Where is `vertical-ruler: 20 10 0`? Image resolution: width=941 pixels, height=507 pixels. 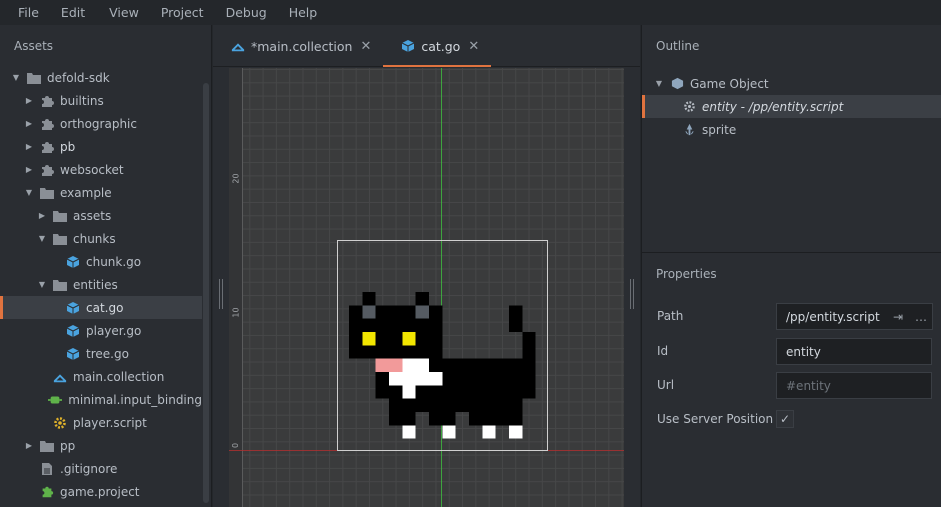
vertical-ruler: 20 10 0 is located at coordinates (236, 287).